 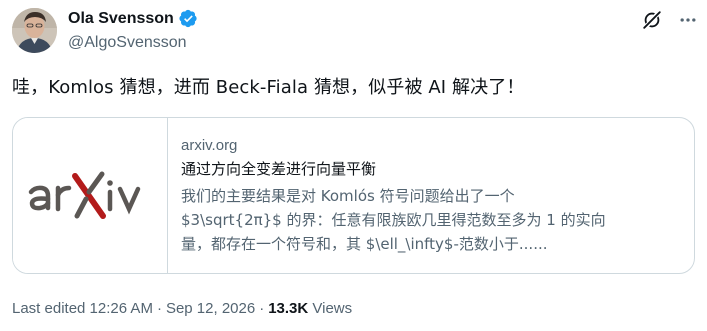 I want to click on card-thumbnail, so click(x=90, y=195).